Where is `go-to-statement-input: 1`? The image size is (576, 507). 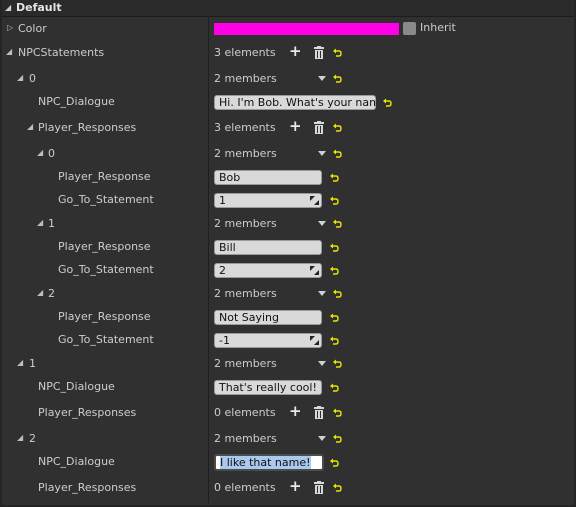
go-to-statement-input: 1 is located at coordinates (268, 200).